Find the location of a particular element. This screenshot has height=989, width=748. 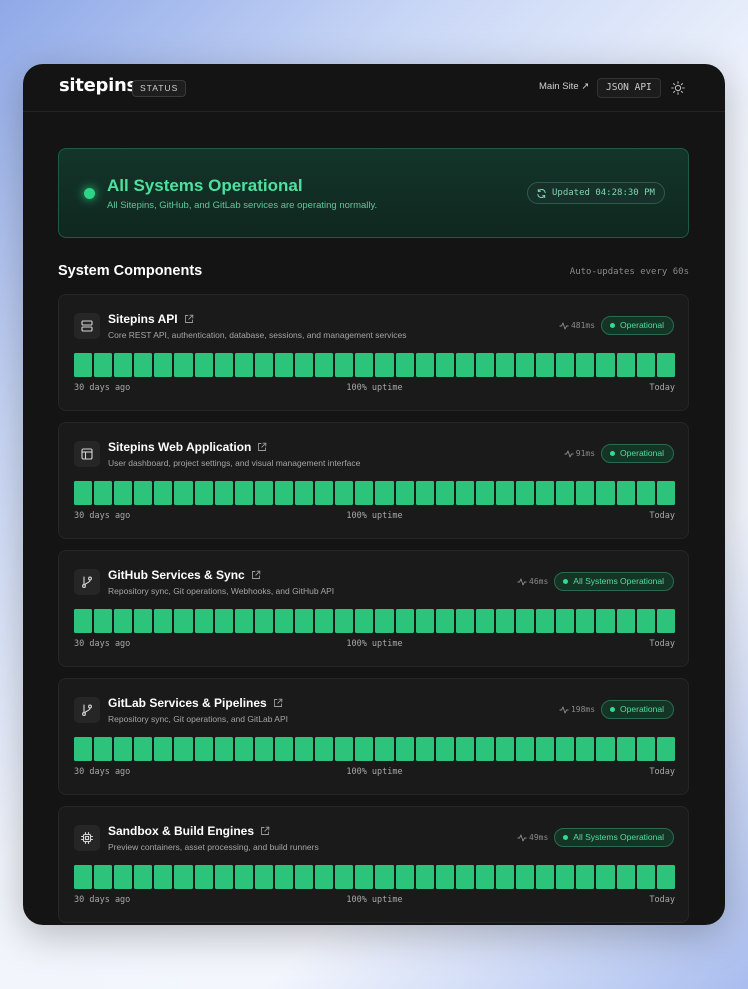

component-name: Sitepins API is located at coordinates (143, 319).